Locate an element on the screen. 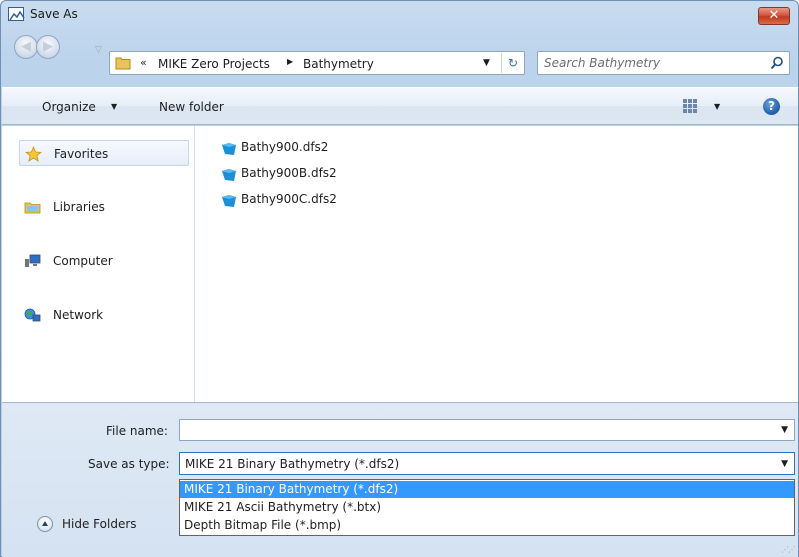  nav-item-label: Favorites is located at coordinates (81, 154).